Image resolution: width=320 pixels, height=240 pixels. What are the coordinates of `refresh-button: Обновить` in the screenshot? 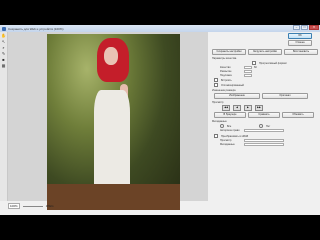 It's located at (298, 115).